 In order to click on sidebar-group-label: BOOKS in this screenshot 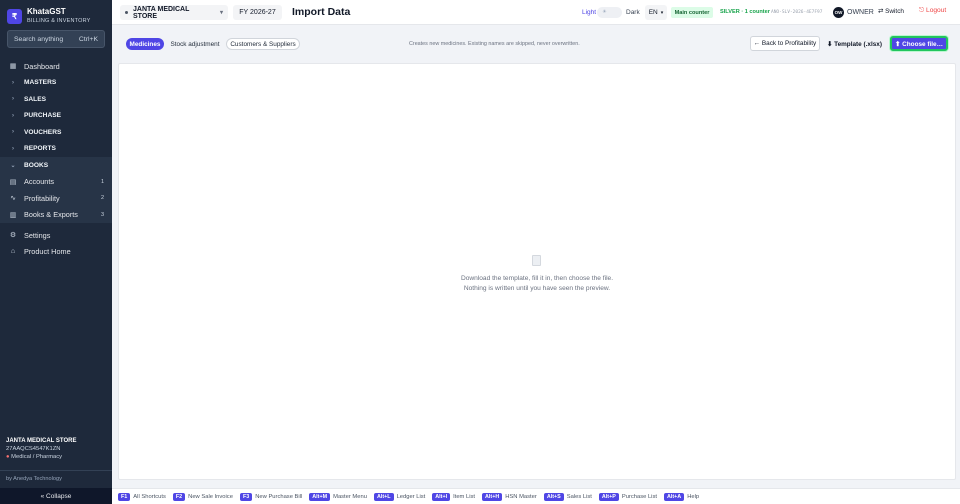, I will do `click(36, 165)`.